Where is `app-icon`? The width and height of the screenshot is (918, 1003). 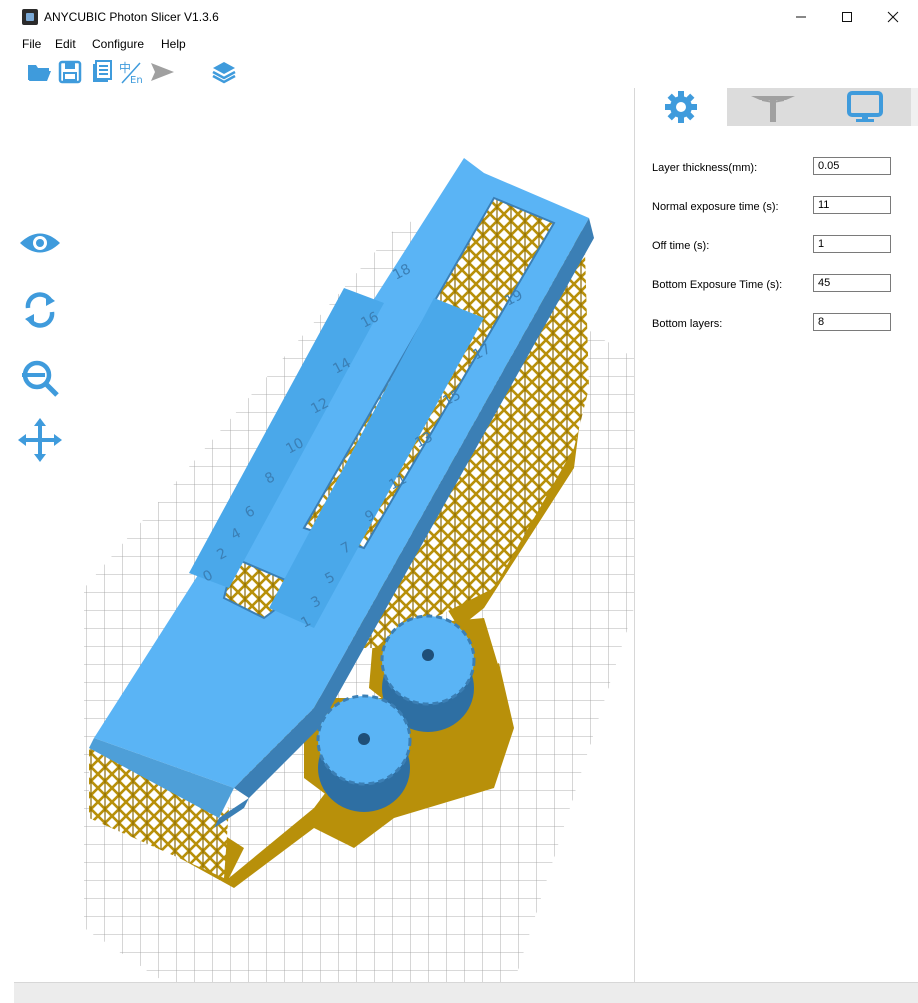 app-icon is located at coordinates (30, 17).